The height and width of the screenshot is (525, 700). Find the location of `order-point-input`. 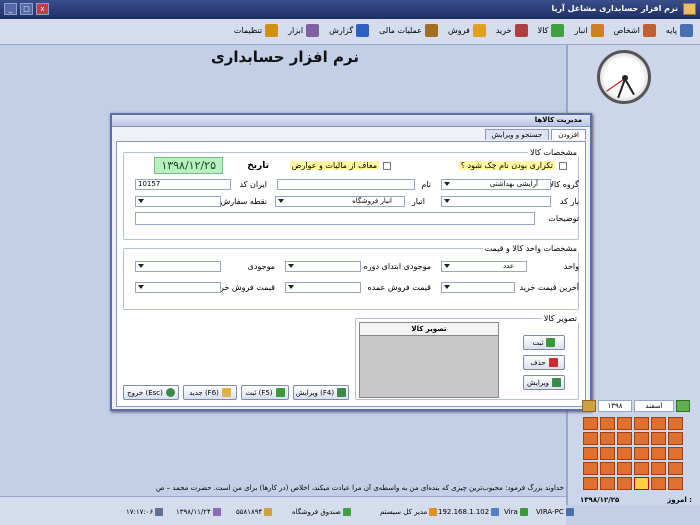

order-point-input is located at coordinates (178, 201).